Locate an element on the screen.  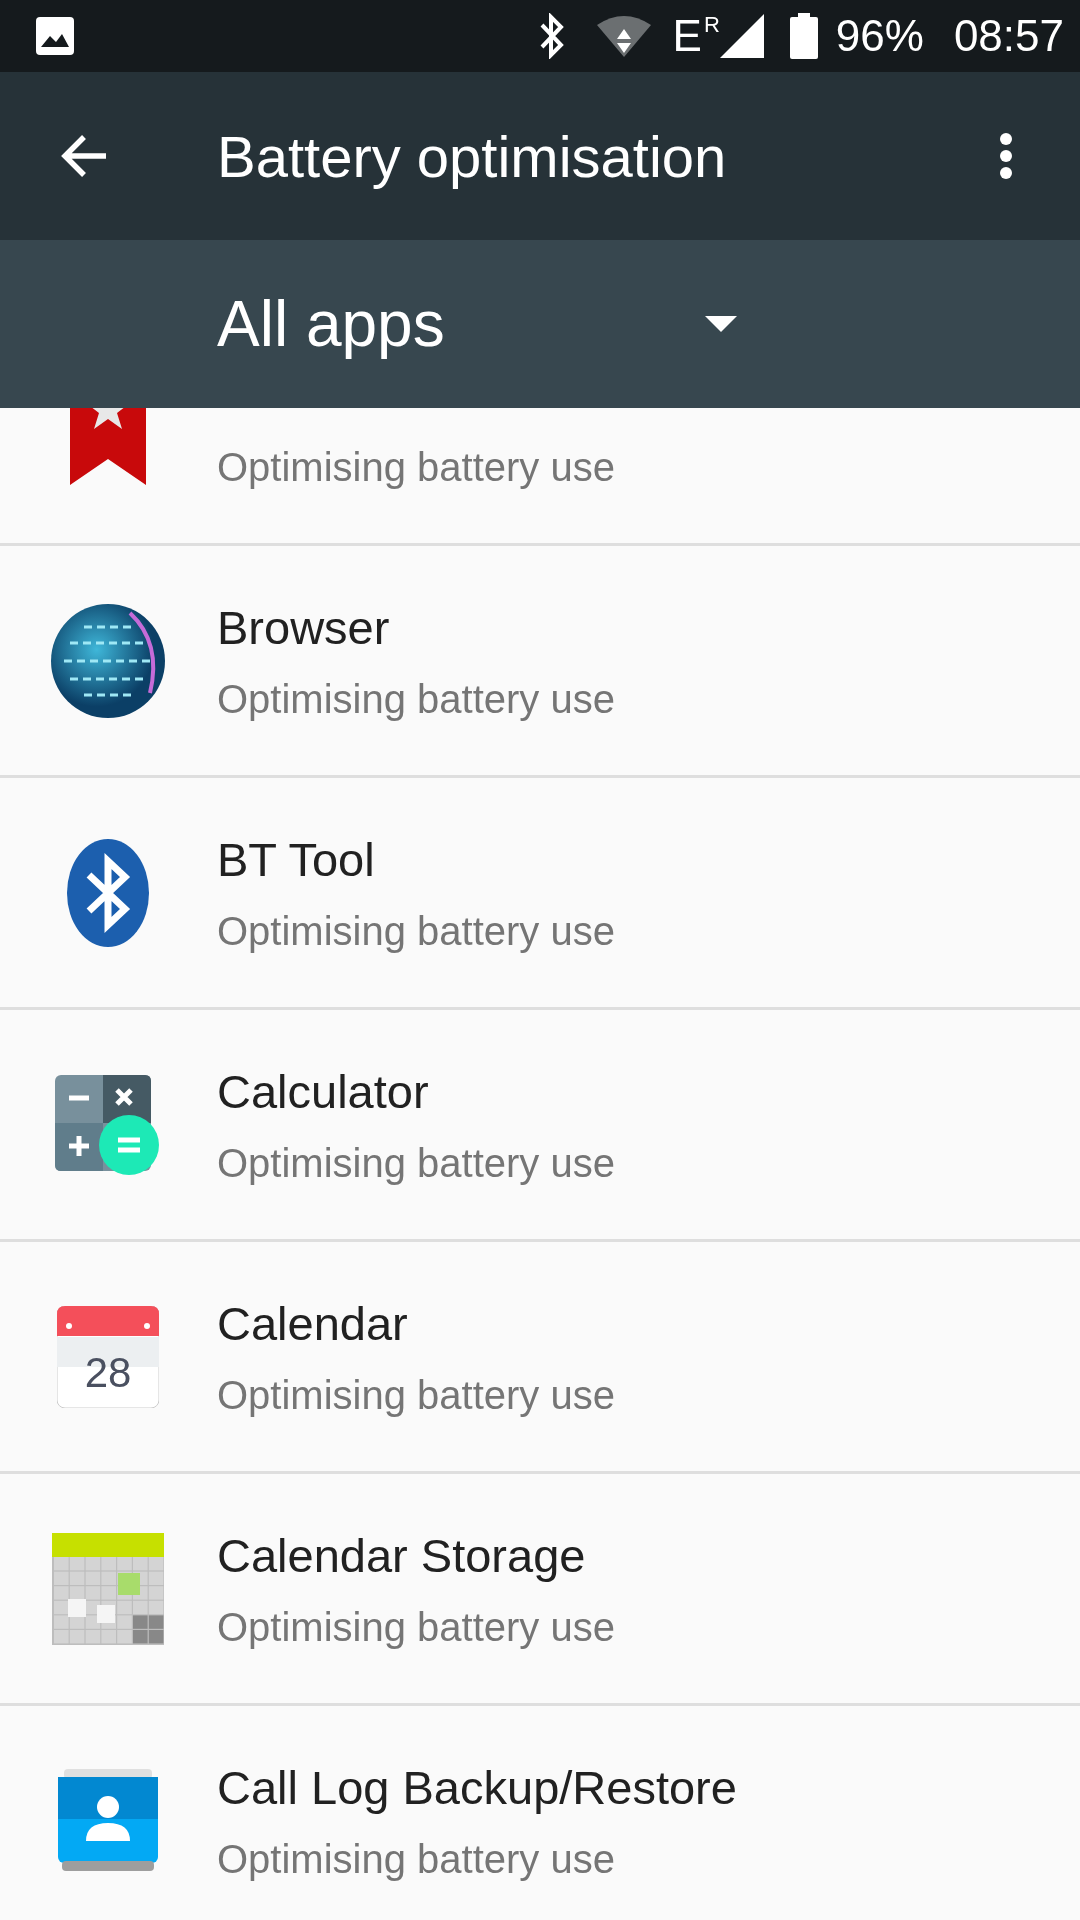
app-list-item: Browser Optimising battery use is located at coordinates (540, 662).